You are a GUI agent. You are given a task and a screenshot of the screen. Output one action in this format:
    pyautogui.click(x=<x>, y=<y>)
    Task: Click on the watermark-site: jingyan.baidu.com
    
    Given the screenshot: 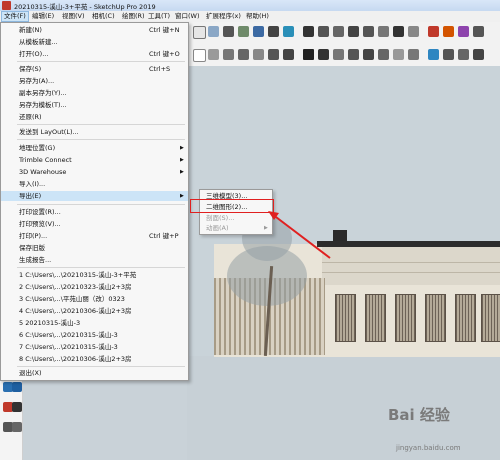 What is the action you would take?
    pyautogui.click(x=428, y=448)
    